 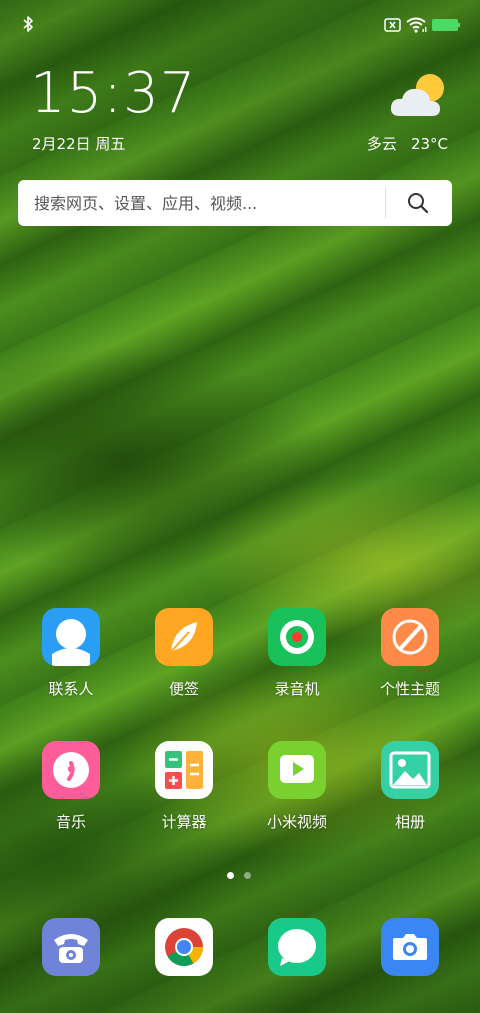 I want to click on themes-icon, so click(x=410, y=637).